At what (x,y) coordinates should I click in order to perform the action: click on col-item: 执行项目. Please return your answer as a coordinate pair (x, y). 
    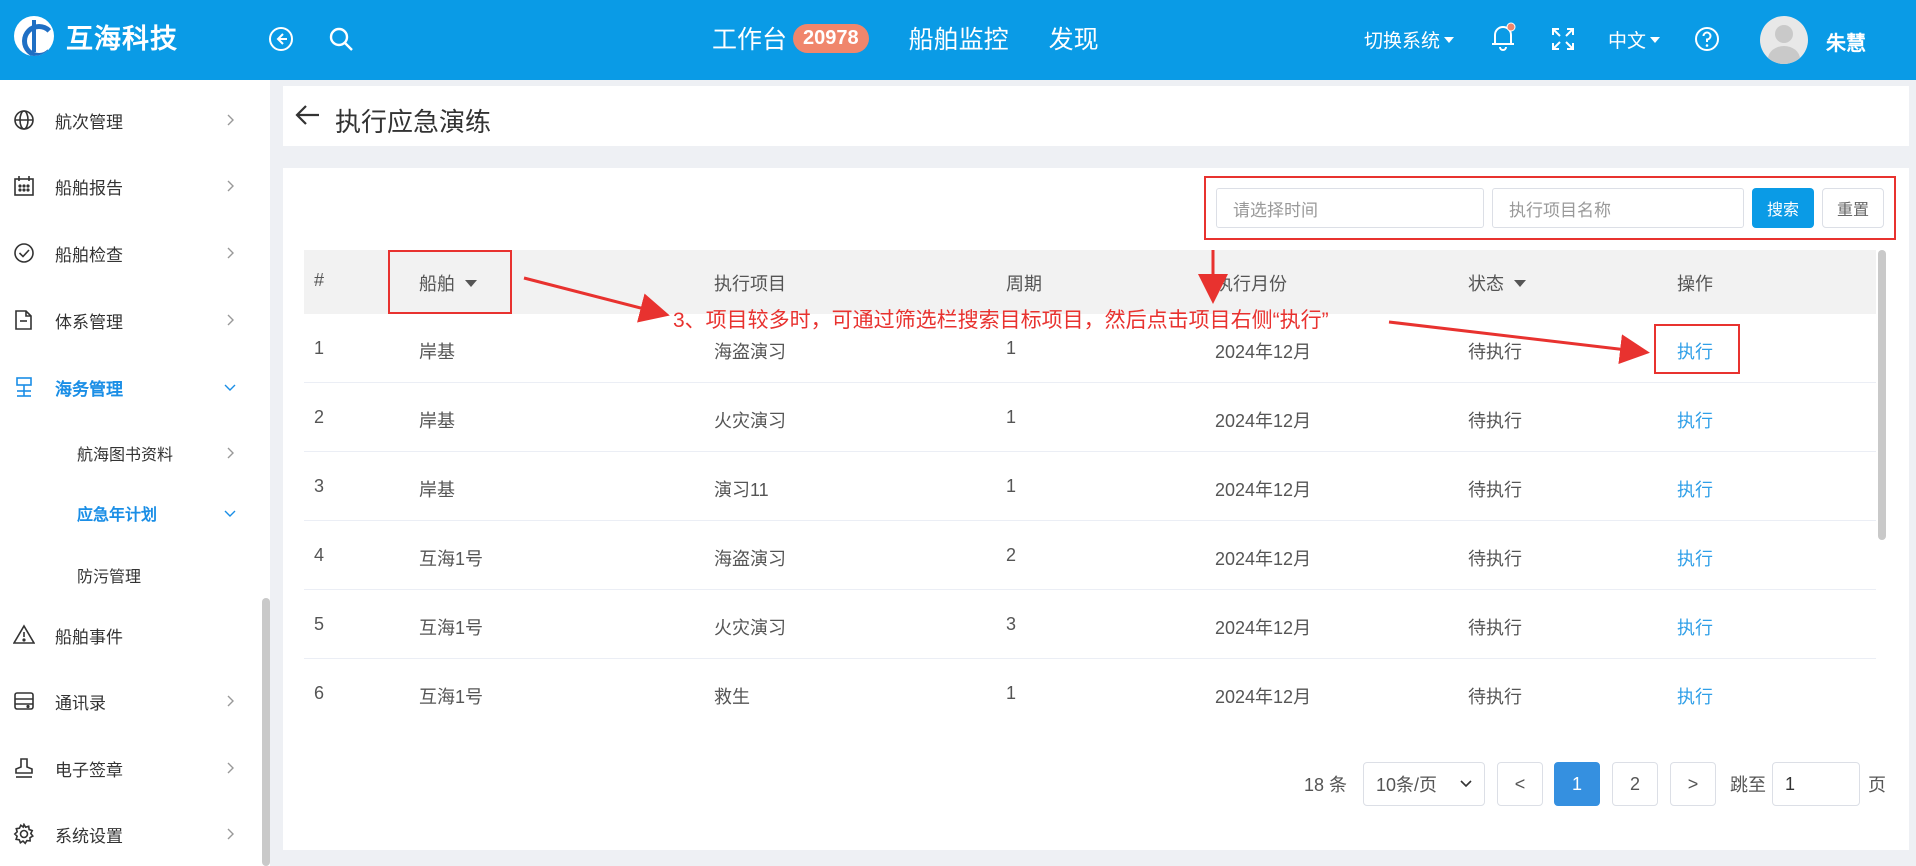
    Looking at the image, I should click on (750, 284).